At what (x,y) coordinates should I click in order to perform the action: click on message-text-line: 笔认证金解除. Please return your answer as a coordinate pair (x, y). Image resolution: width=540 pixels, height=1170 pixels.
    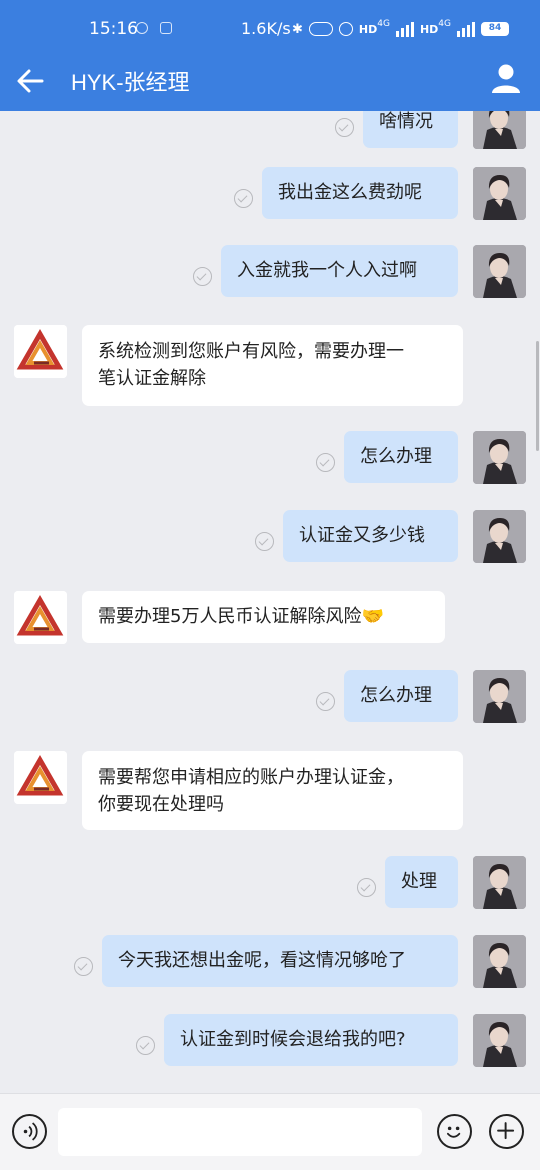
    Looking at the image, I should click on (152, 378).